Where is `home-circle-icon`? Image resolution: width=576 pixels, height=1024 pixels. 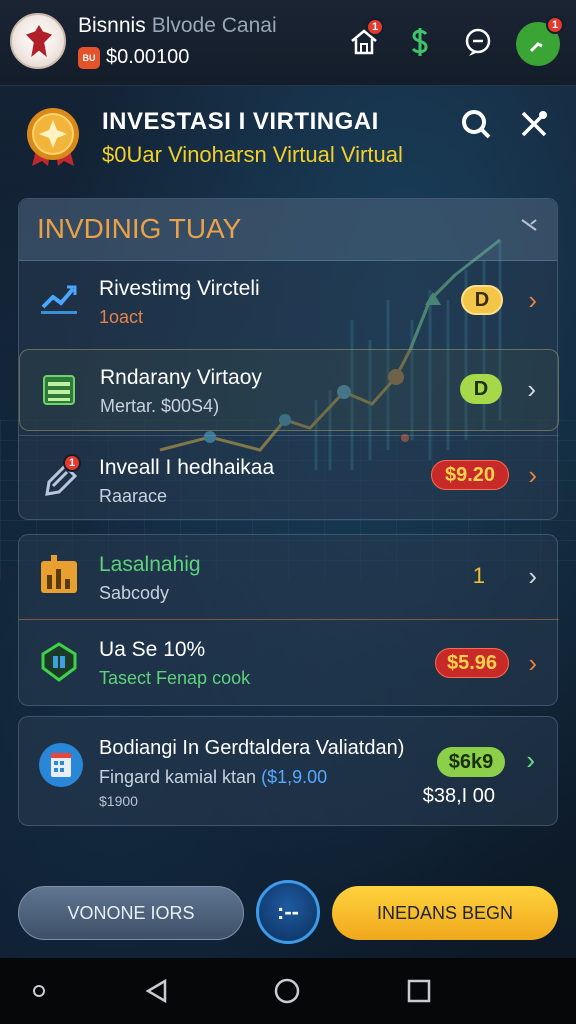 home-circle-icon is located at coordinates (287, 991).